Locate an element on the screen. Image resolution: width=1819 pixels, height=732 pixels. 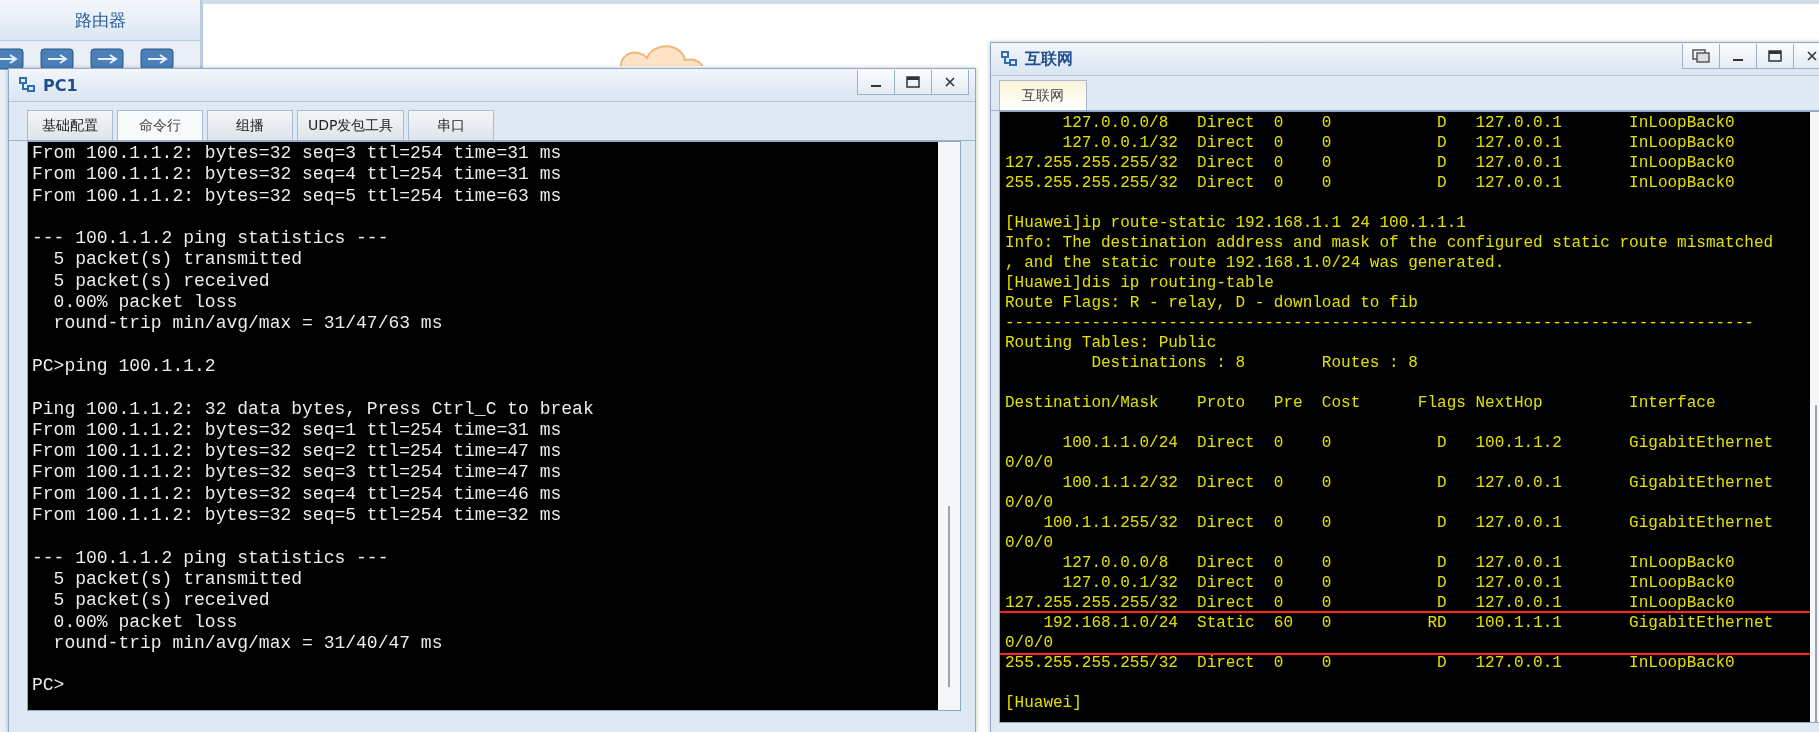
terminal-line: From 100.1.1.2: bytes=32 seq=5 ttl=254 time=63 ms is located at coordinates (297, 196).